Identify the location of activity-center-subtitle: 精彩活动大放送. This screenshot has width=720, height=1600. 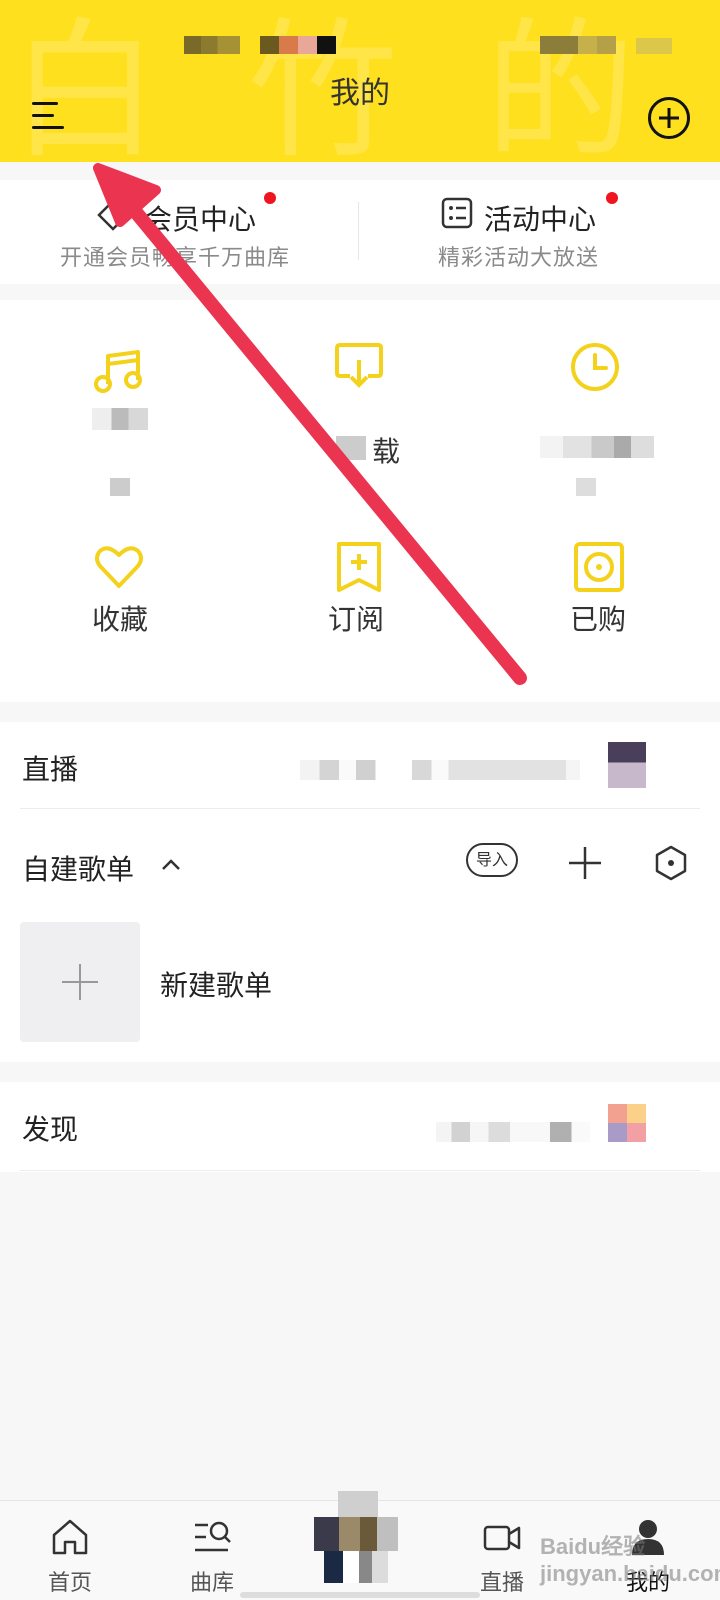
(519, 258).